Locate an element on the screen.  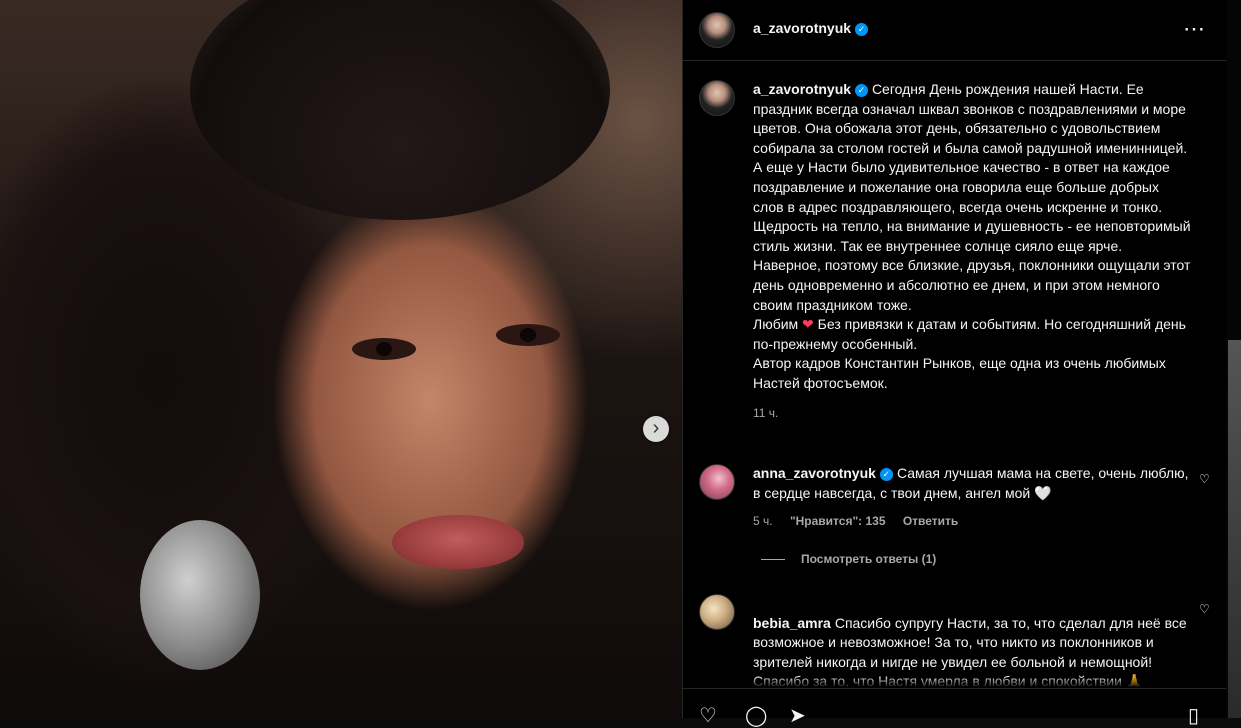
post-timestamp: 11 ч. is located at coordinates (973, 414).